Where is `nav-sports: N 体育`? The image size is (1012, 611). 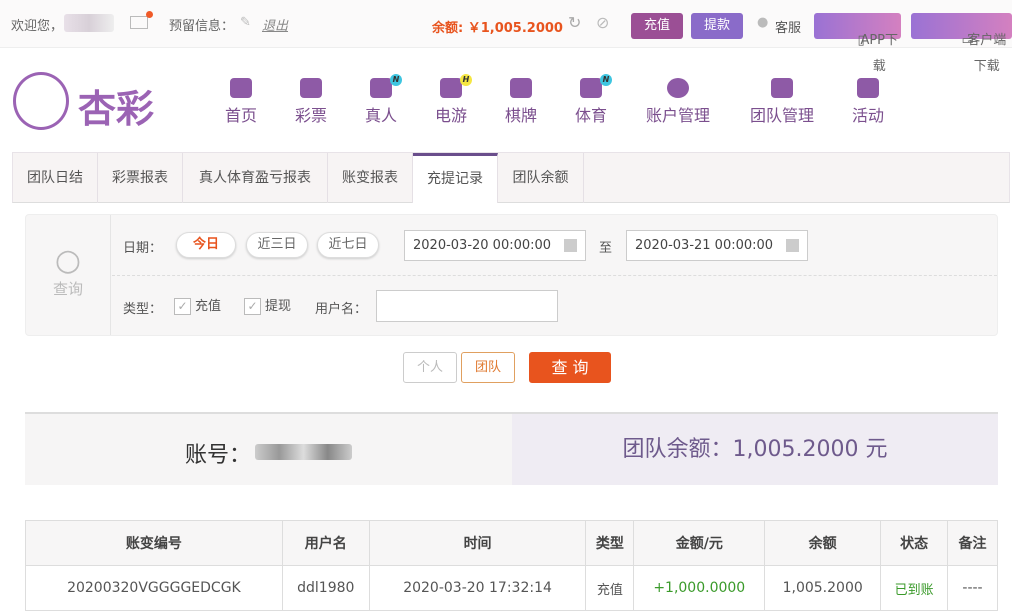
nav-sports: N 体育 is located at coordinates (591, 102).